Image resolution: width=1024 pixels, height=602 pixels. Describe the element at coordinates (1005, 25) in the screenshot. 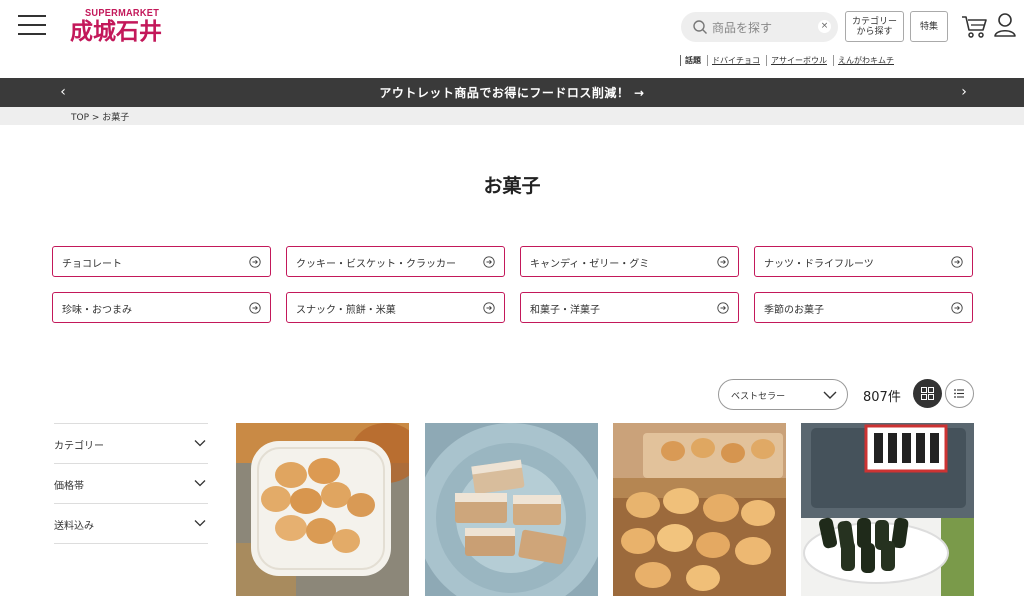

I see `user-icon` at that location.